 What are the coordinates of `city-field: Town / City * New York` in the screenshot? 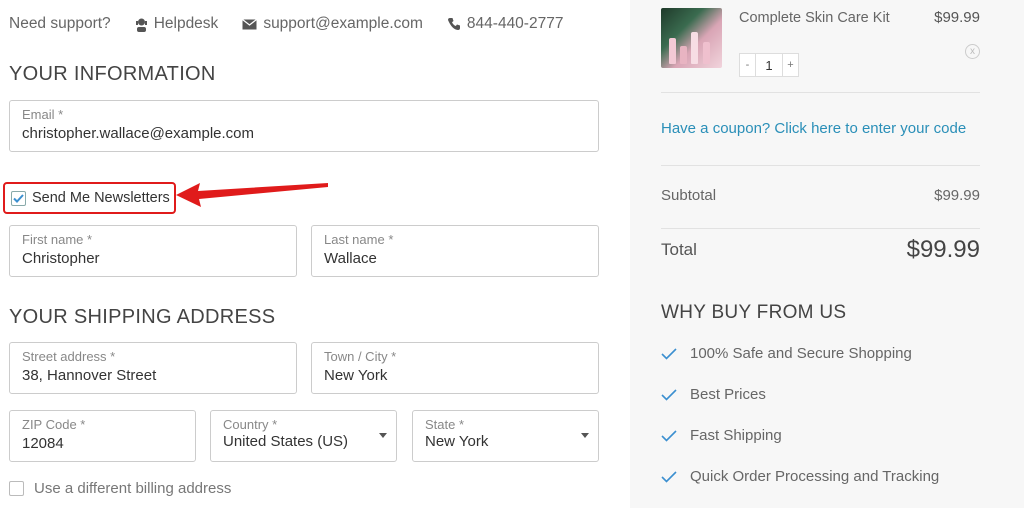 It's located at (455, 368).